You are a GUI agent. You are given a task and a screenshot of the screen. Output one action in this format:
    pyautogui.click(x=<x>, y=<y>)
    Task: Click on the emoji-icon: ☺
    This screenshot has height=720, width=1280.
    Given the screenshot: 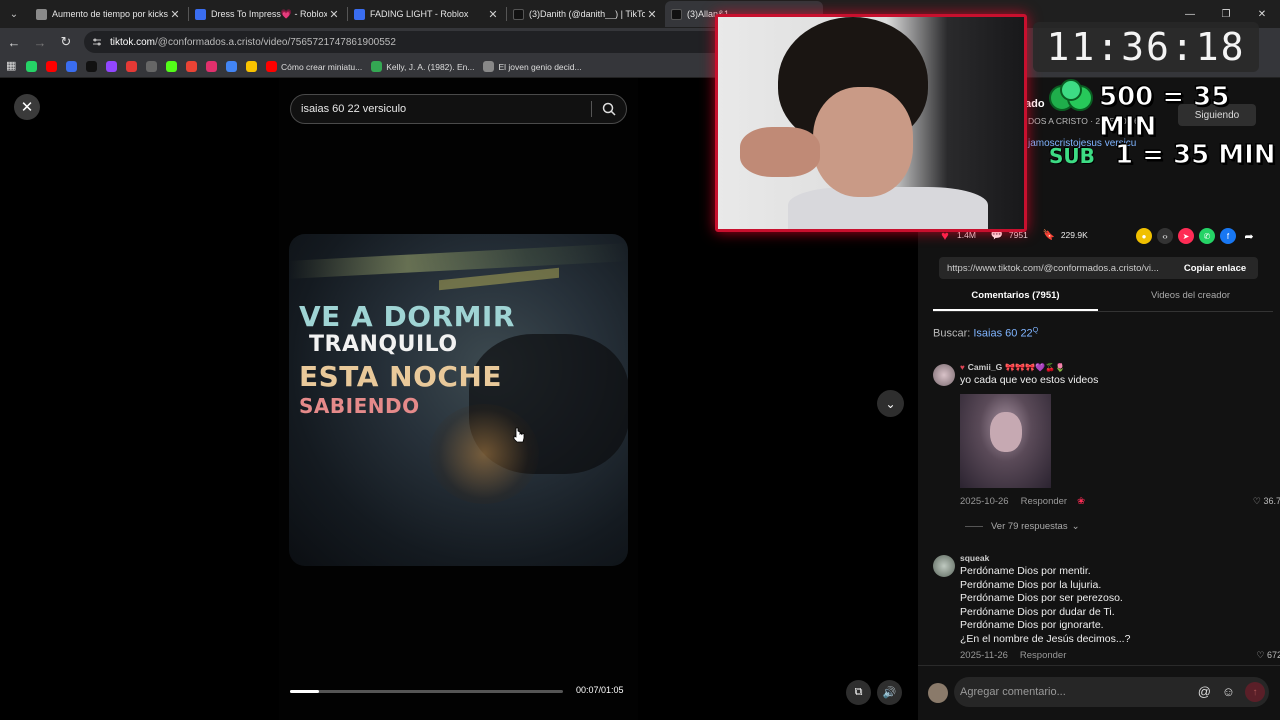 What is the action you would take?
    pyautogui.click(x=1228, y=691)
    